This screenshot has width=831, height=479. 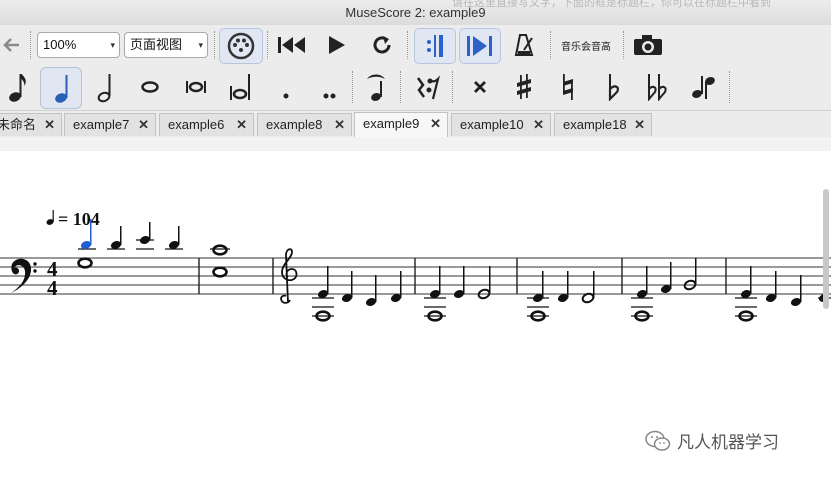 I want to click on longa-button, so click(x=240, y=87).